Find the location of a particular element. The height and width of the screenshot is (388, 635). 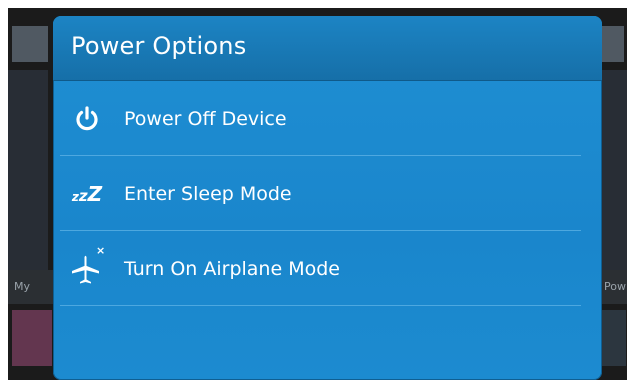

background-app-tile is located at coordinates (30, 44).